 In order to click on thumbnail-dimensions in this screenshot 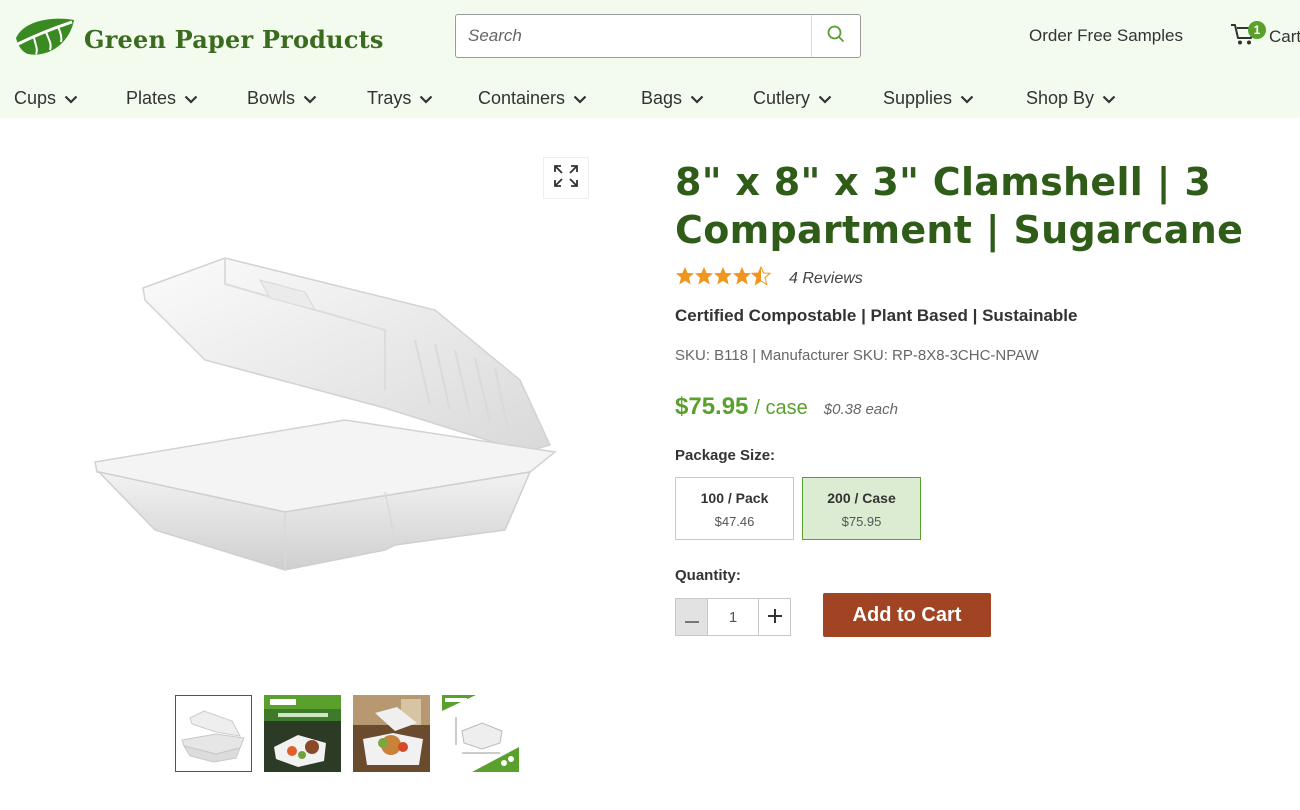, I will do `click(480, 733)`.